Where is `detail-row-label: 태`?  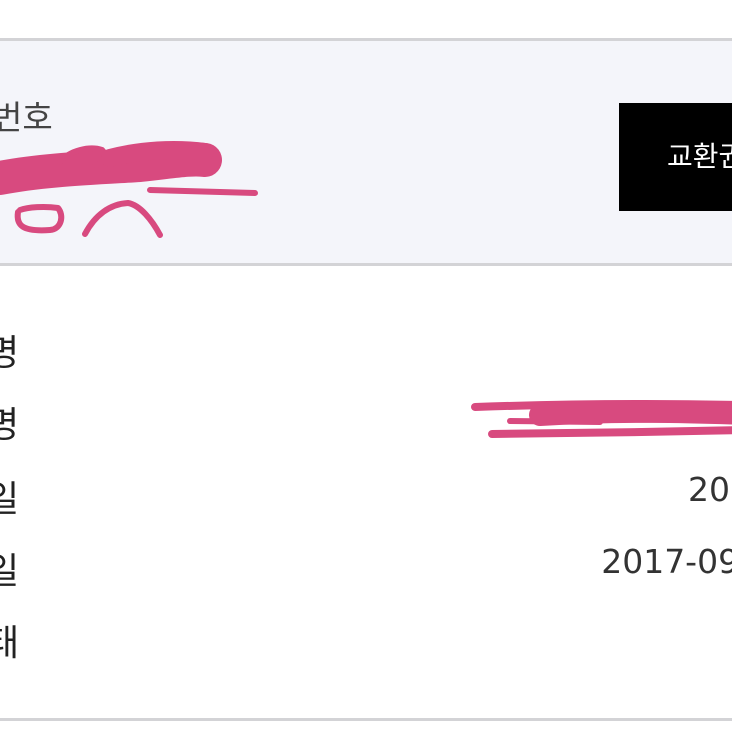 detail-row-label: 태 is located at coordinates (10, 643).